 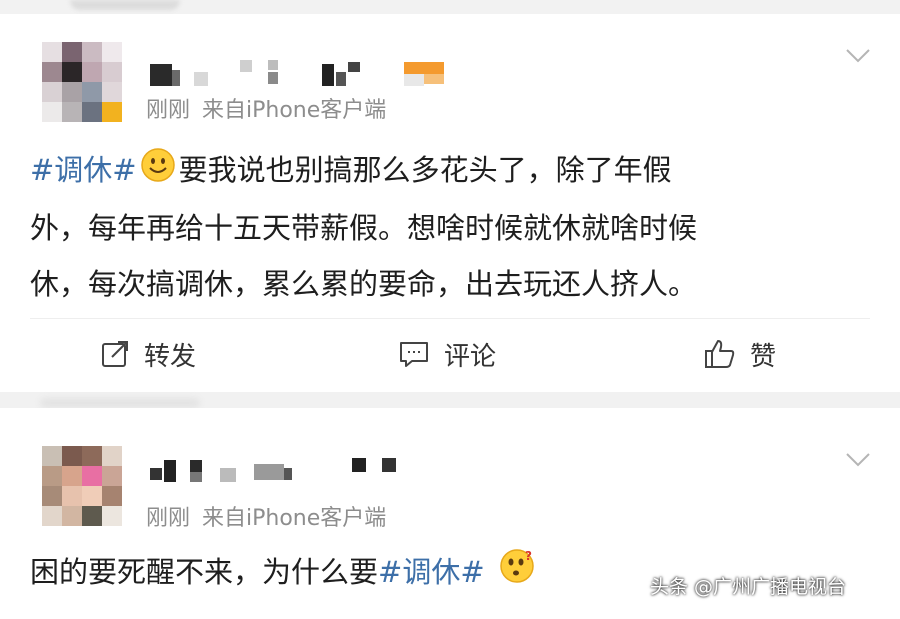 I want to click on post-text-line3: 休，每次搞调休，累么累的要命，出去玩还人挤人。, so click(x=364, y=284).